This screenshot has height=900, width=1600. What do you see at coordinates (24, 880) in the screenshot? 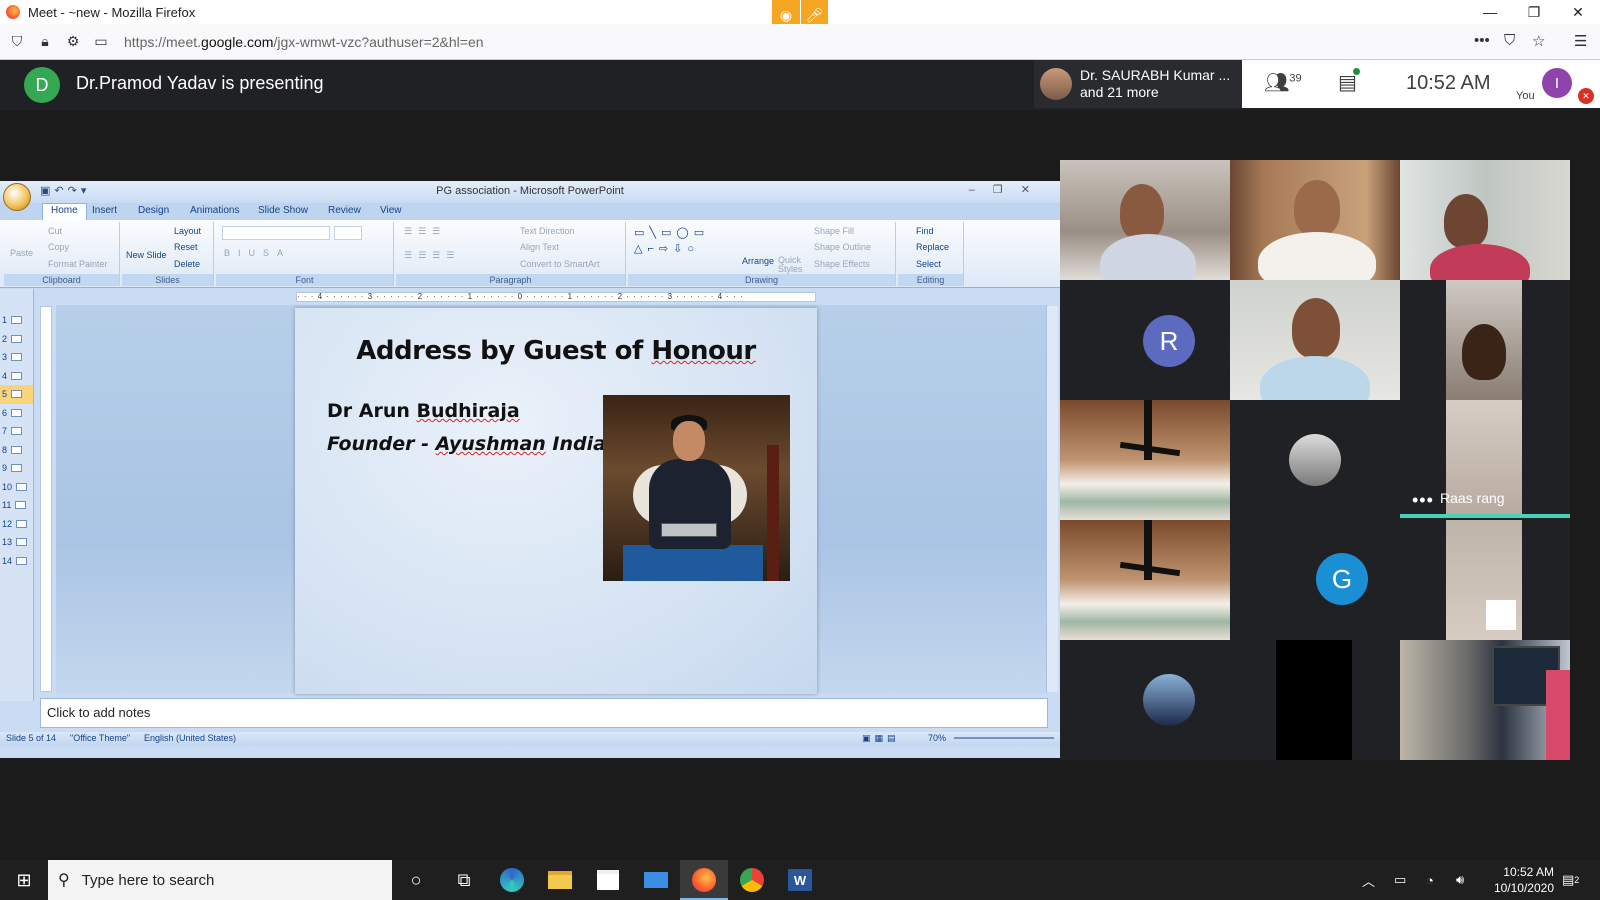
I see `windows-start-icon: ⊞` at bounding box center [24, 880].